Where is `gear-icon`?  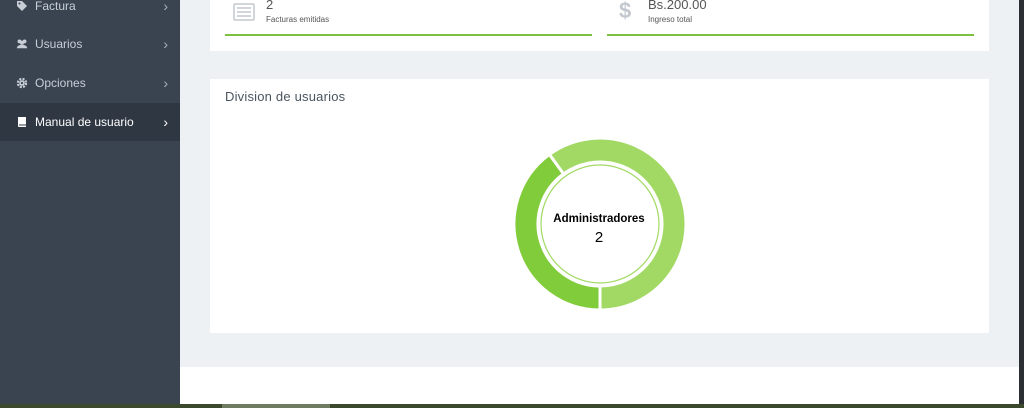
gear-icon is located at coordinates (22, 83).